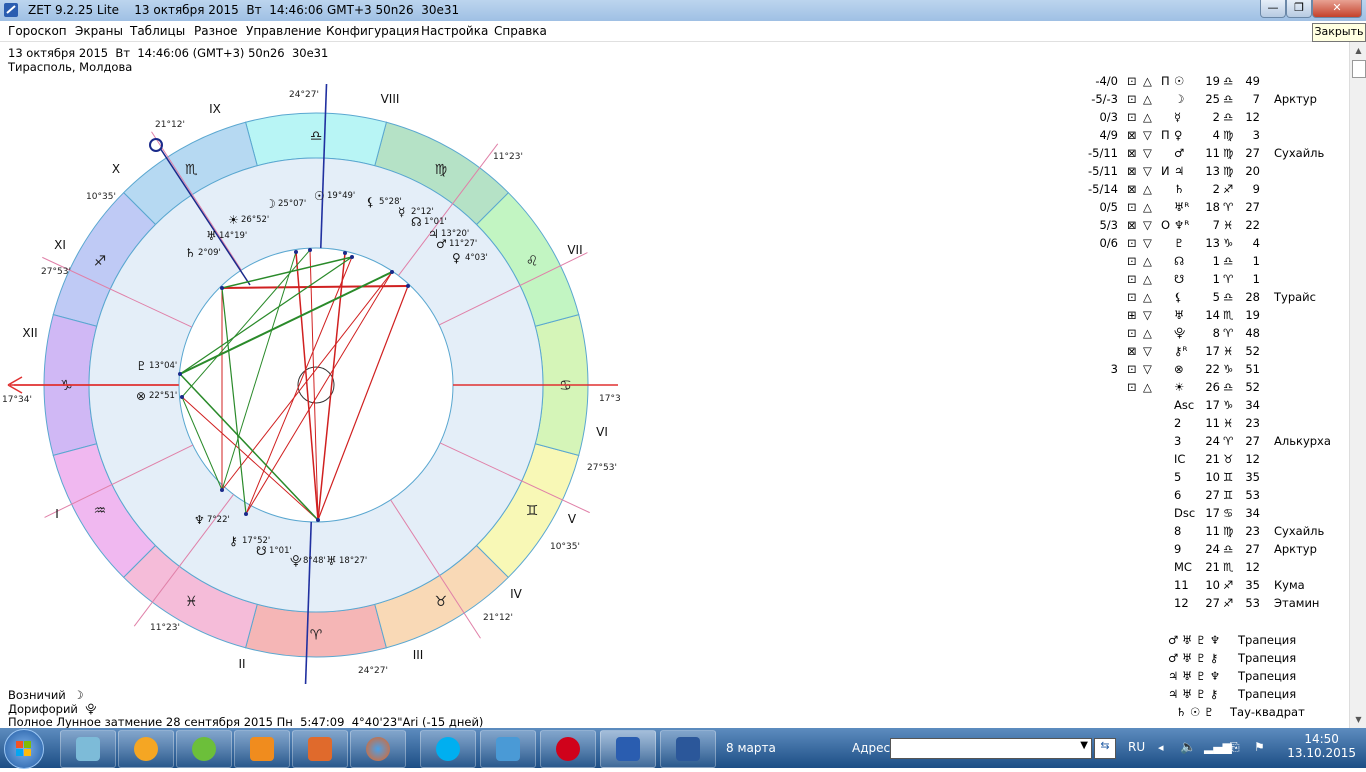  I want to click on planet-glyph: ⊗, so click(1179, 369).